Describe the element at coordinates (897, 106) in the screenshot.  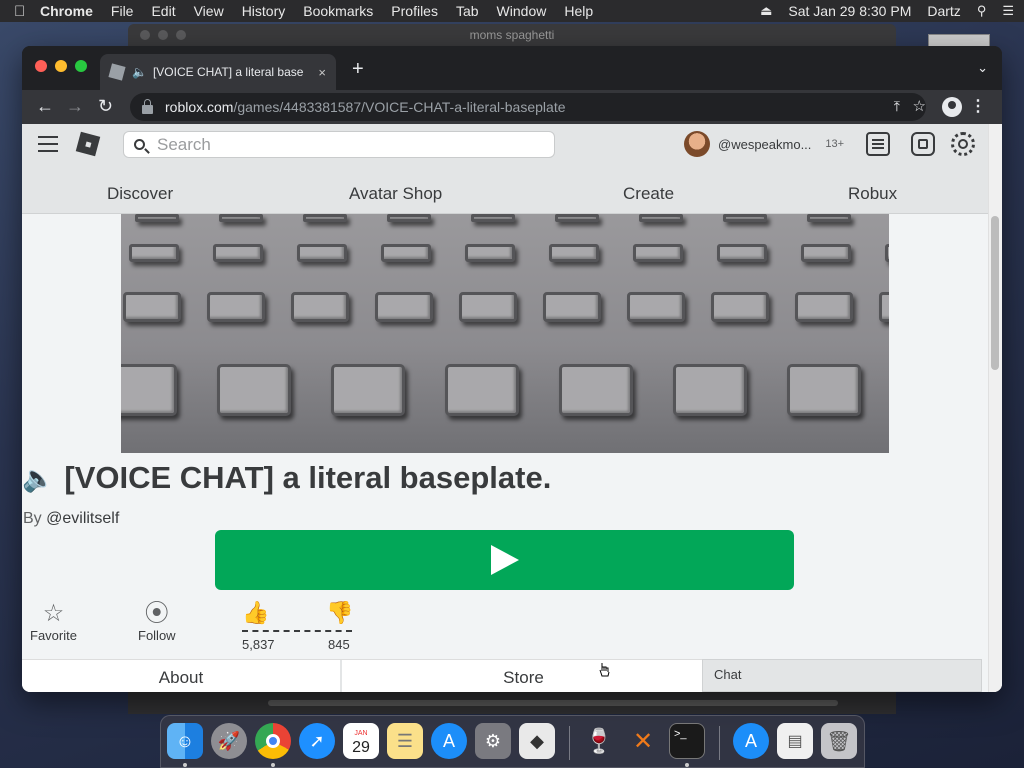
I see `share-icon: ⤒` at that location.